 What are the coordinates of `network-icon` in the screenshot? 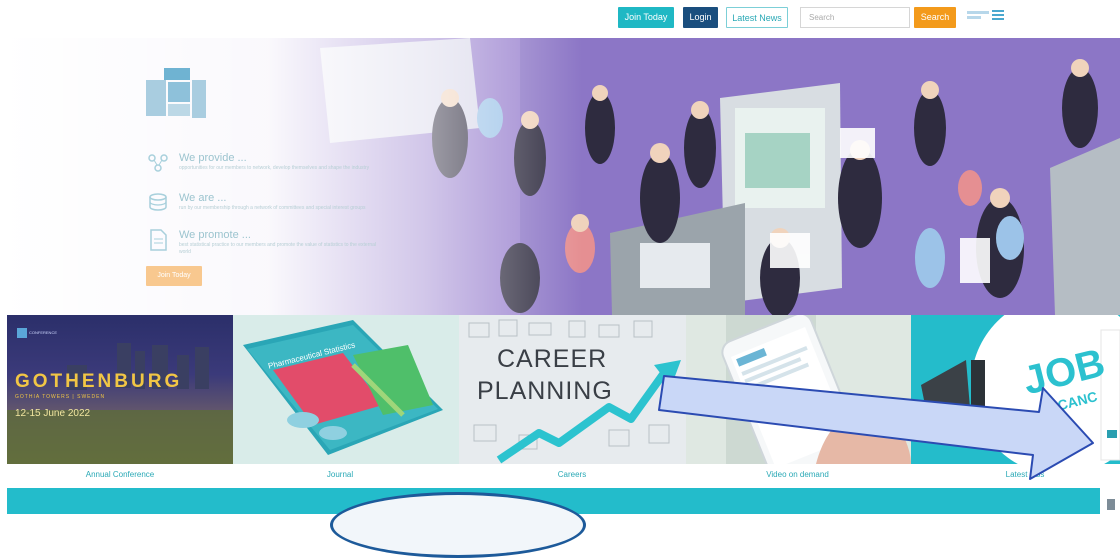 It's located at (158, 163).